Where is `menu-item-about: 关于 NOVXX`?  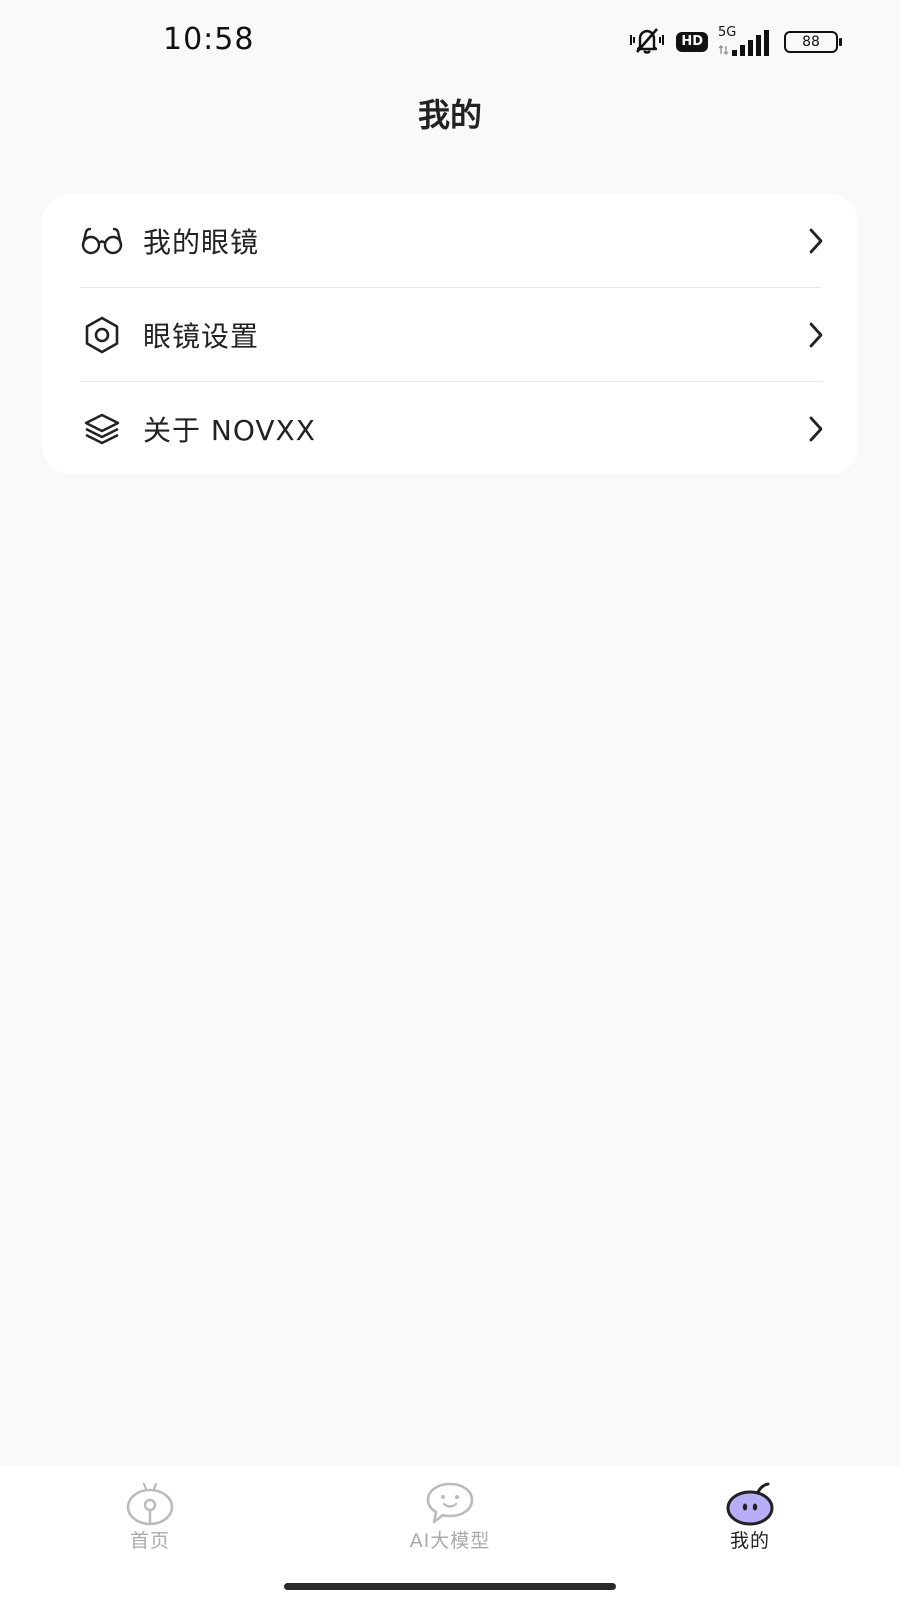
menu-item-about: 关于 NOVXX is located at coordinates (450, 428).